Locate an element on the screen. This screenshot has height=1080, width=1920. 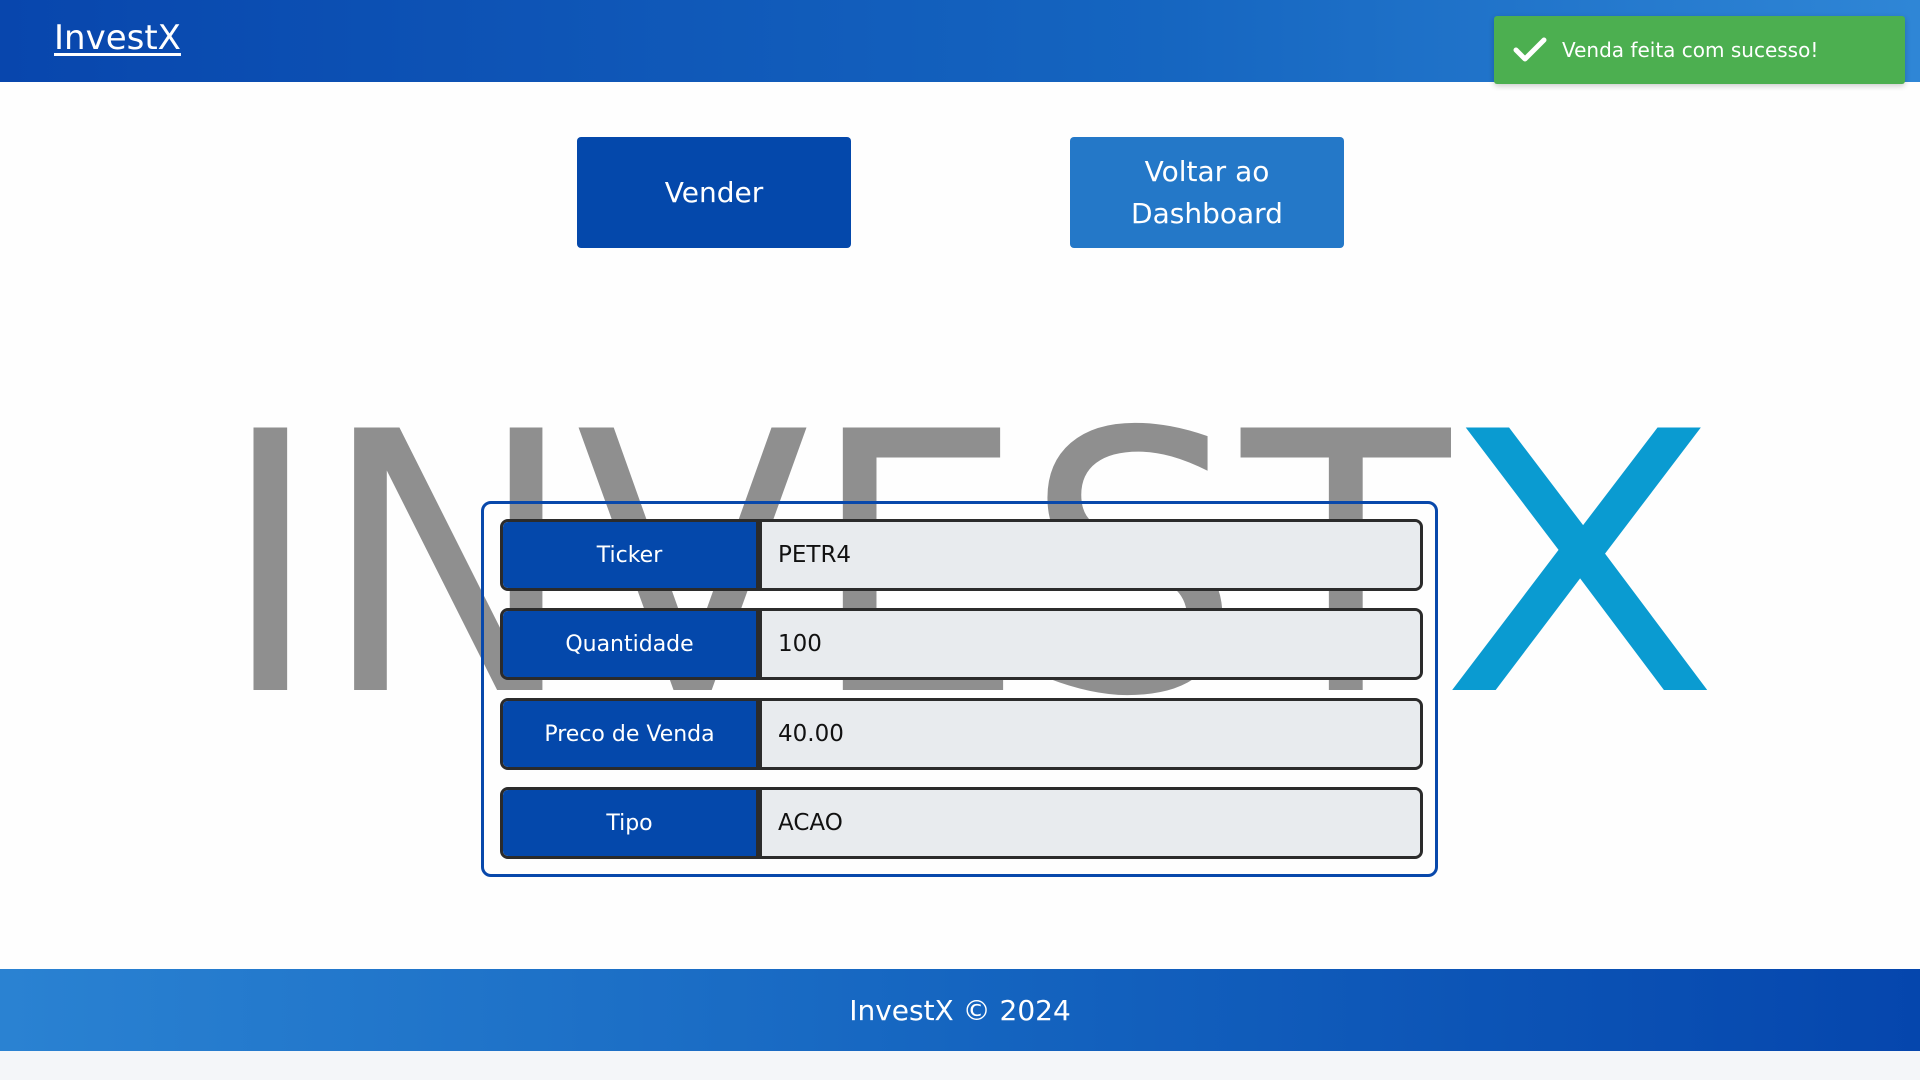
back-to-dashboard-button: Voltar ao Dashboard is located at coordinates (1207, 192).